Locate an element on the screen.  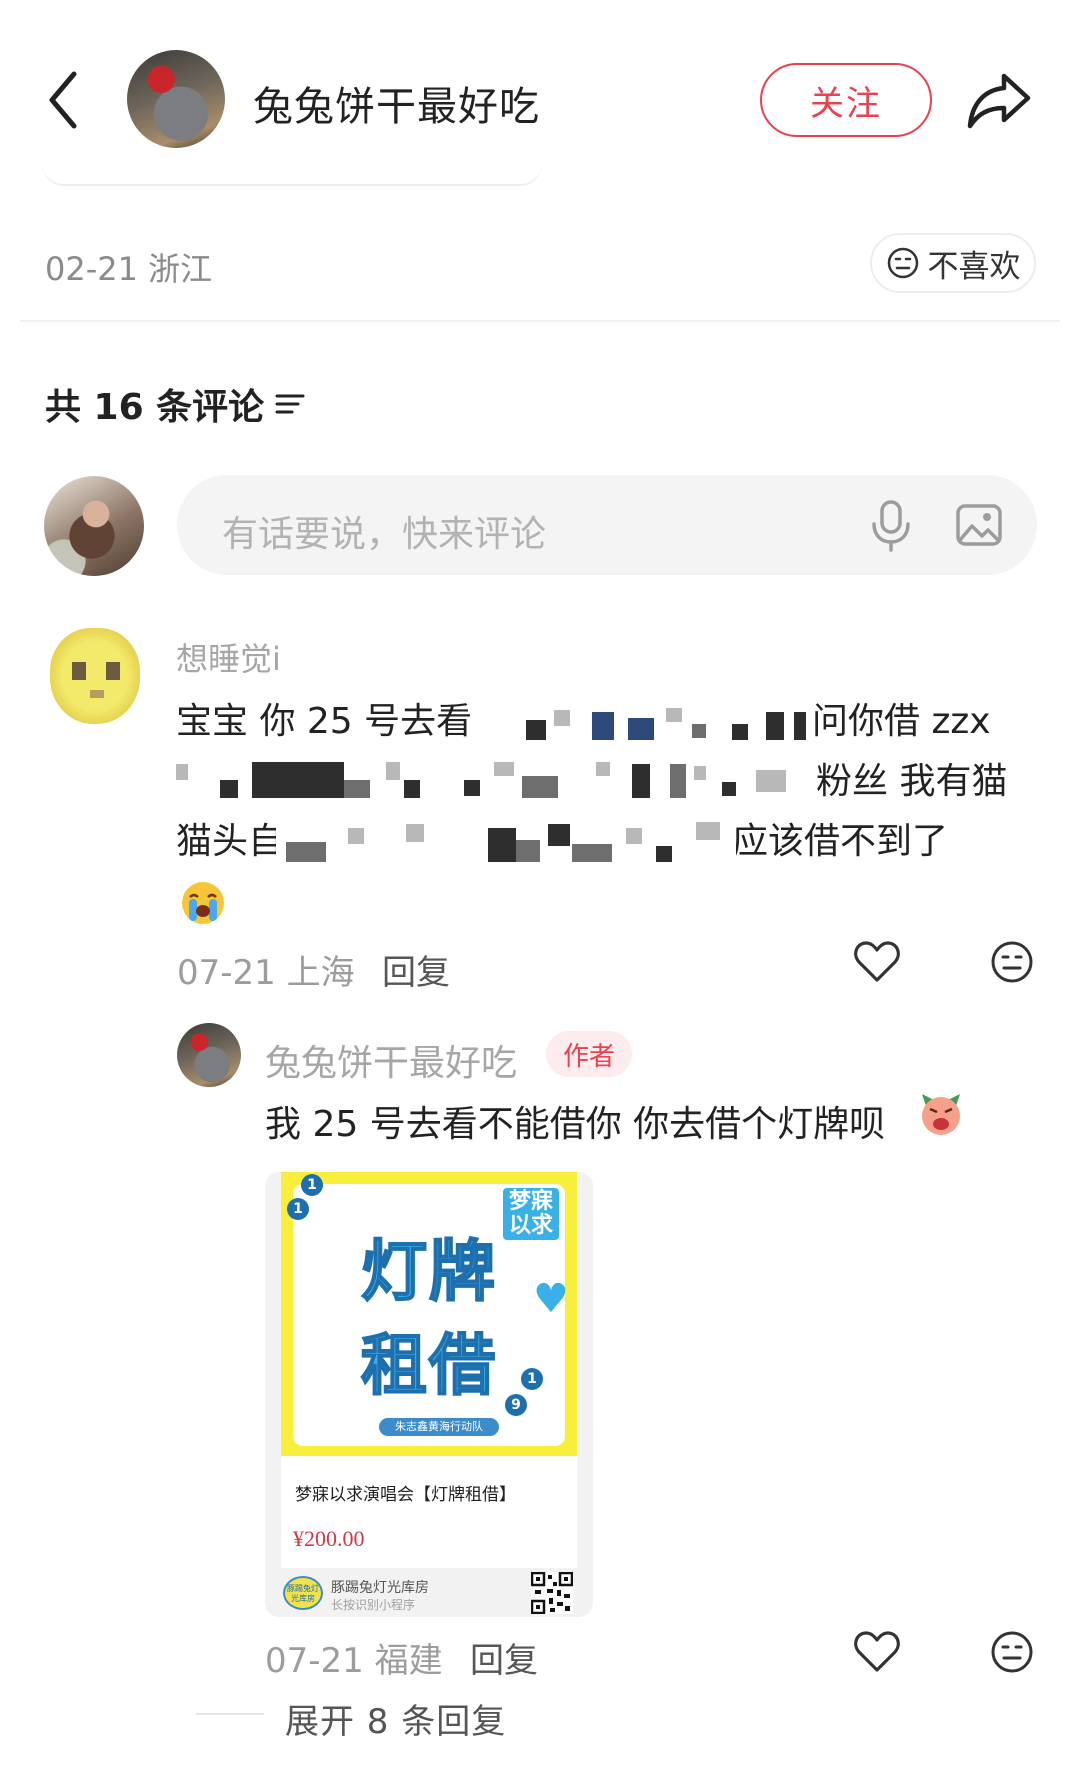
poster-title: 租借 is located at coordinates (428, 1365).